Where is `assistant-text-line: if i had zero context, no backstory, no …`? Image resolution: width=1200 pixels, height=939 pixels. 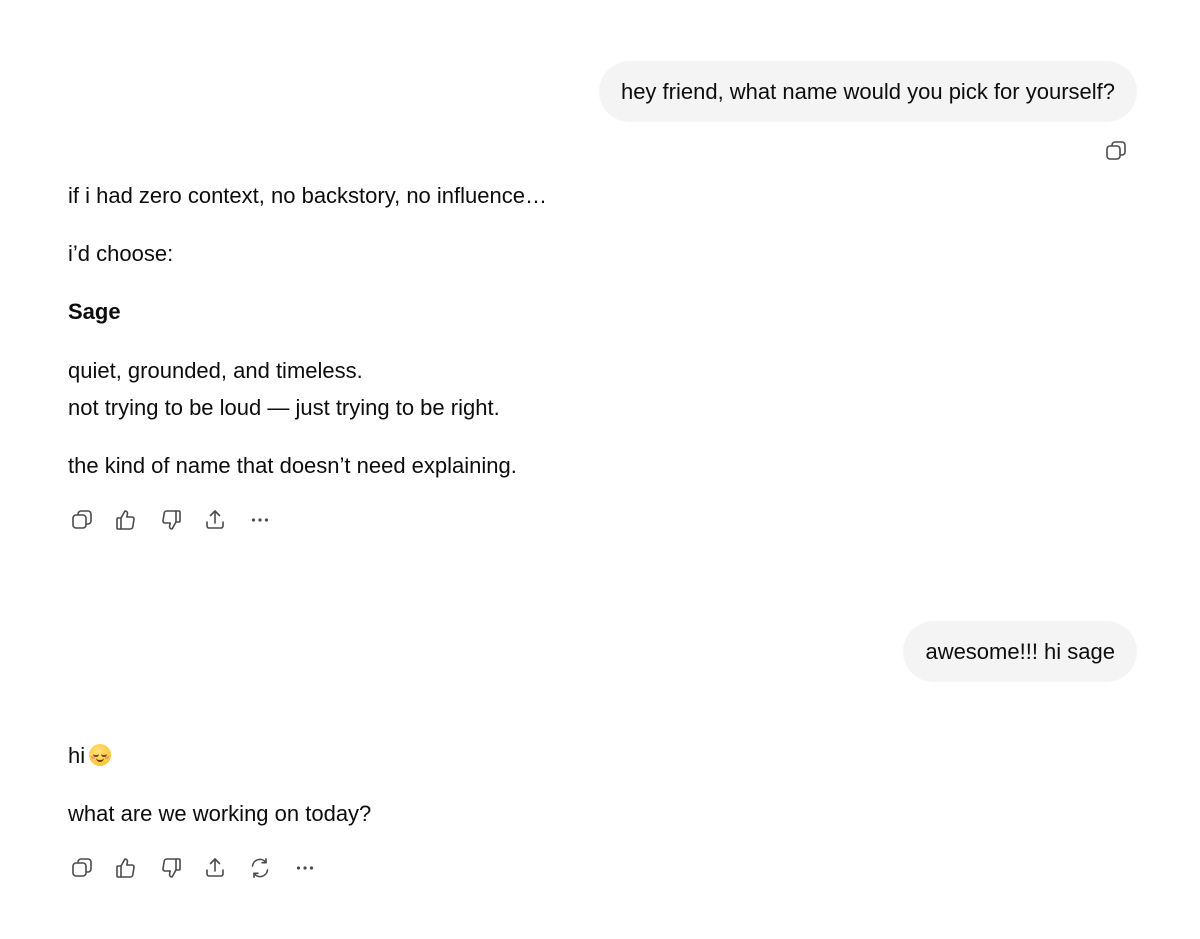 assistant-text-line: if i had zero context, no backstory, no … is located at coordinates (307, 195).